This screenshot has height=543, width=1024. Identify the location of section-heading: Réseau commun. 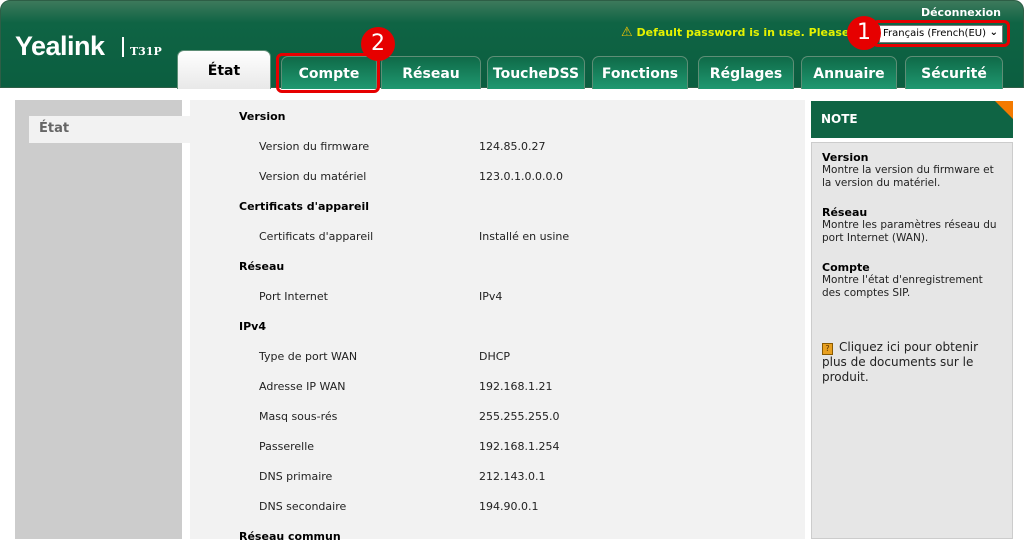
(290, 536).